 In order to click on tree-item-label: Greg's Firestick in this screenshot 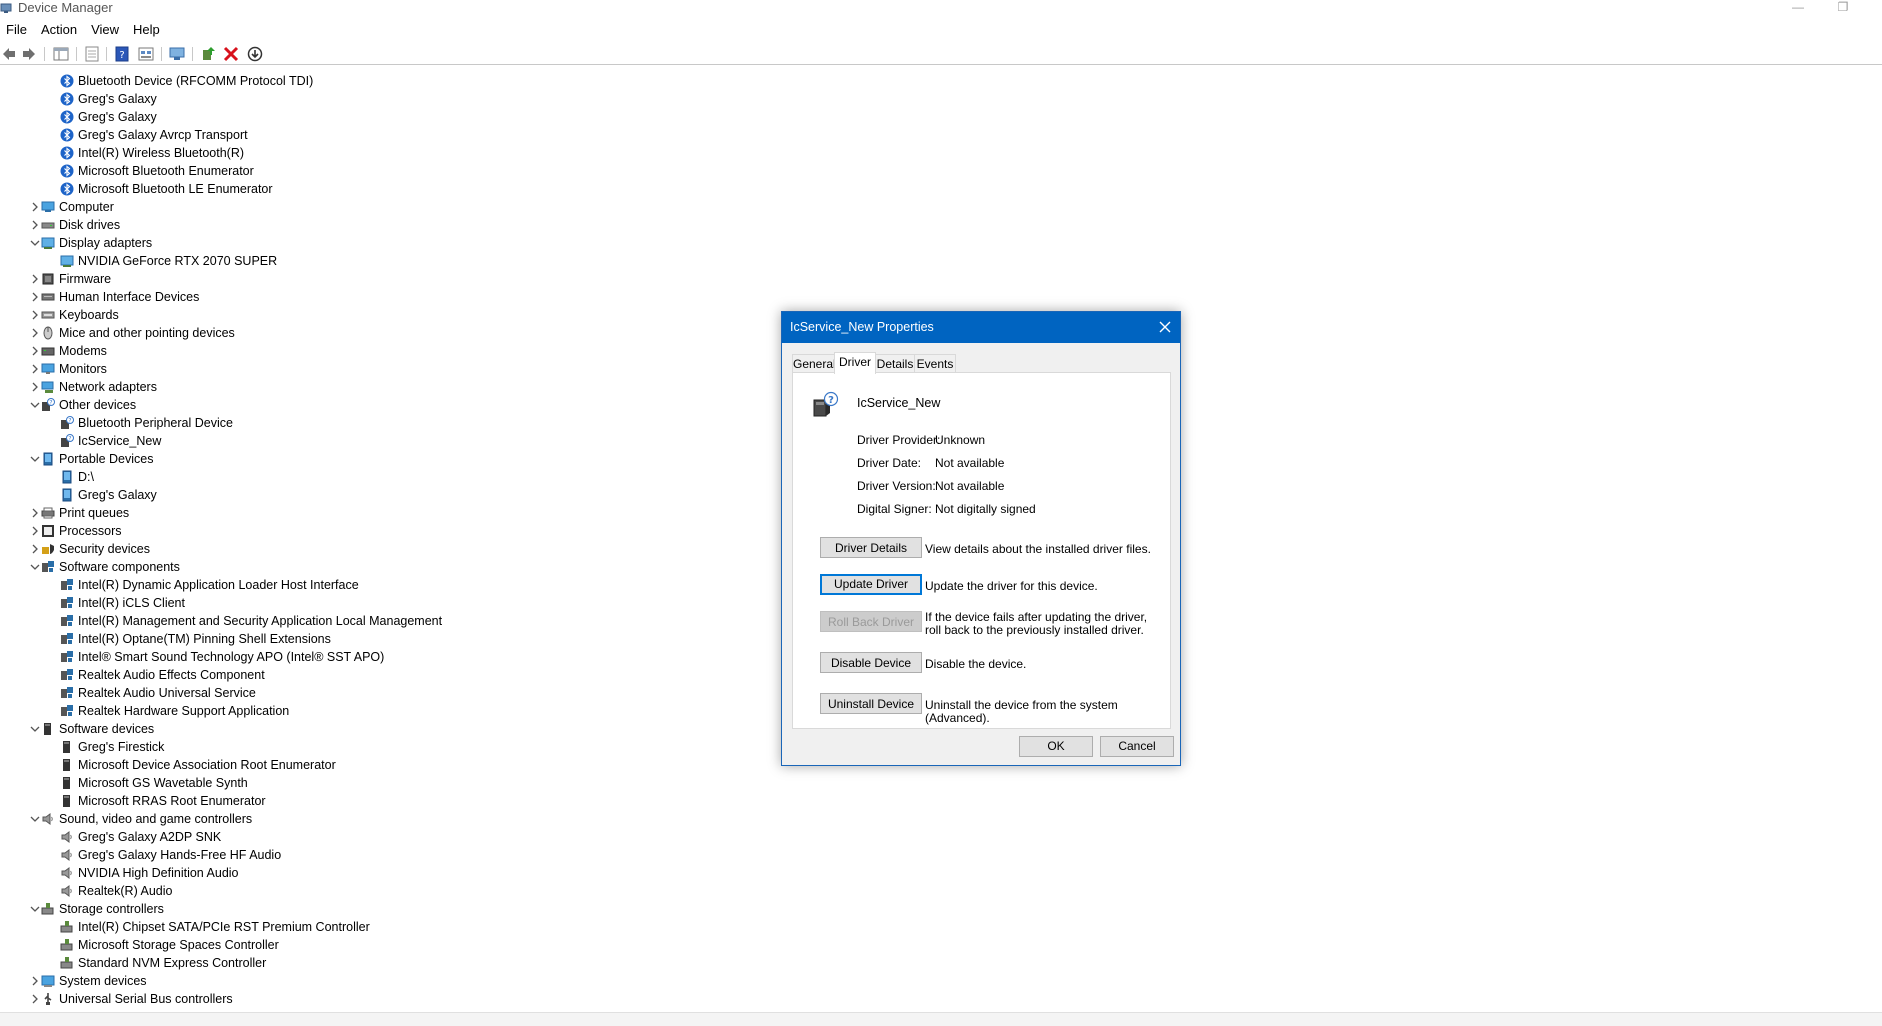, I will do `click(121, 747)`.